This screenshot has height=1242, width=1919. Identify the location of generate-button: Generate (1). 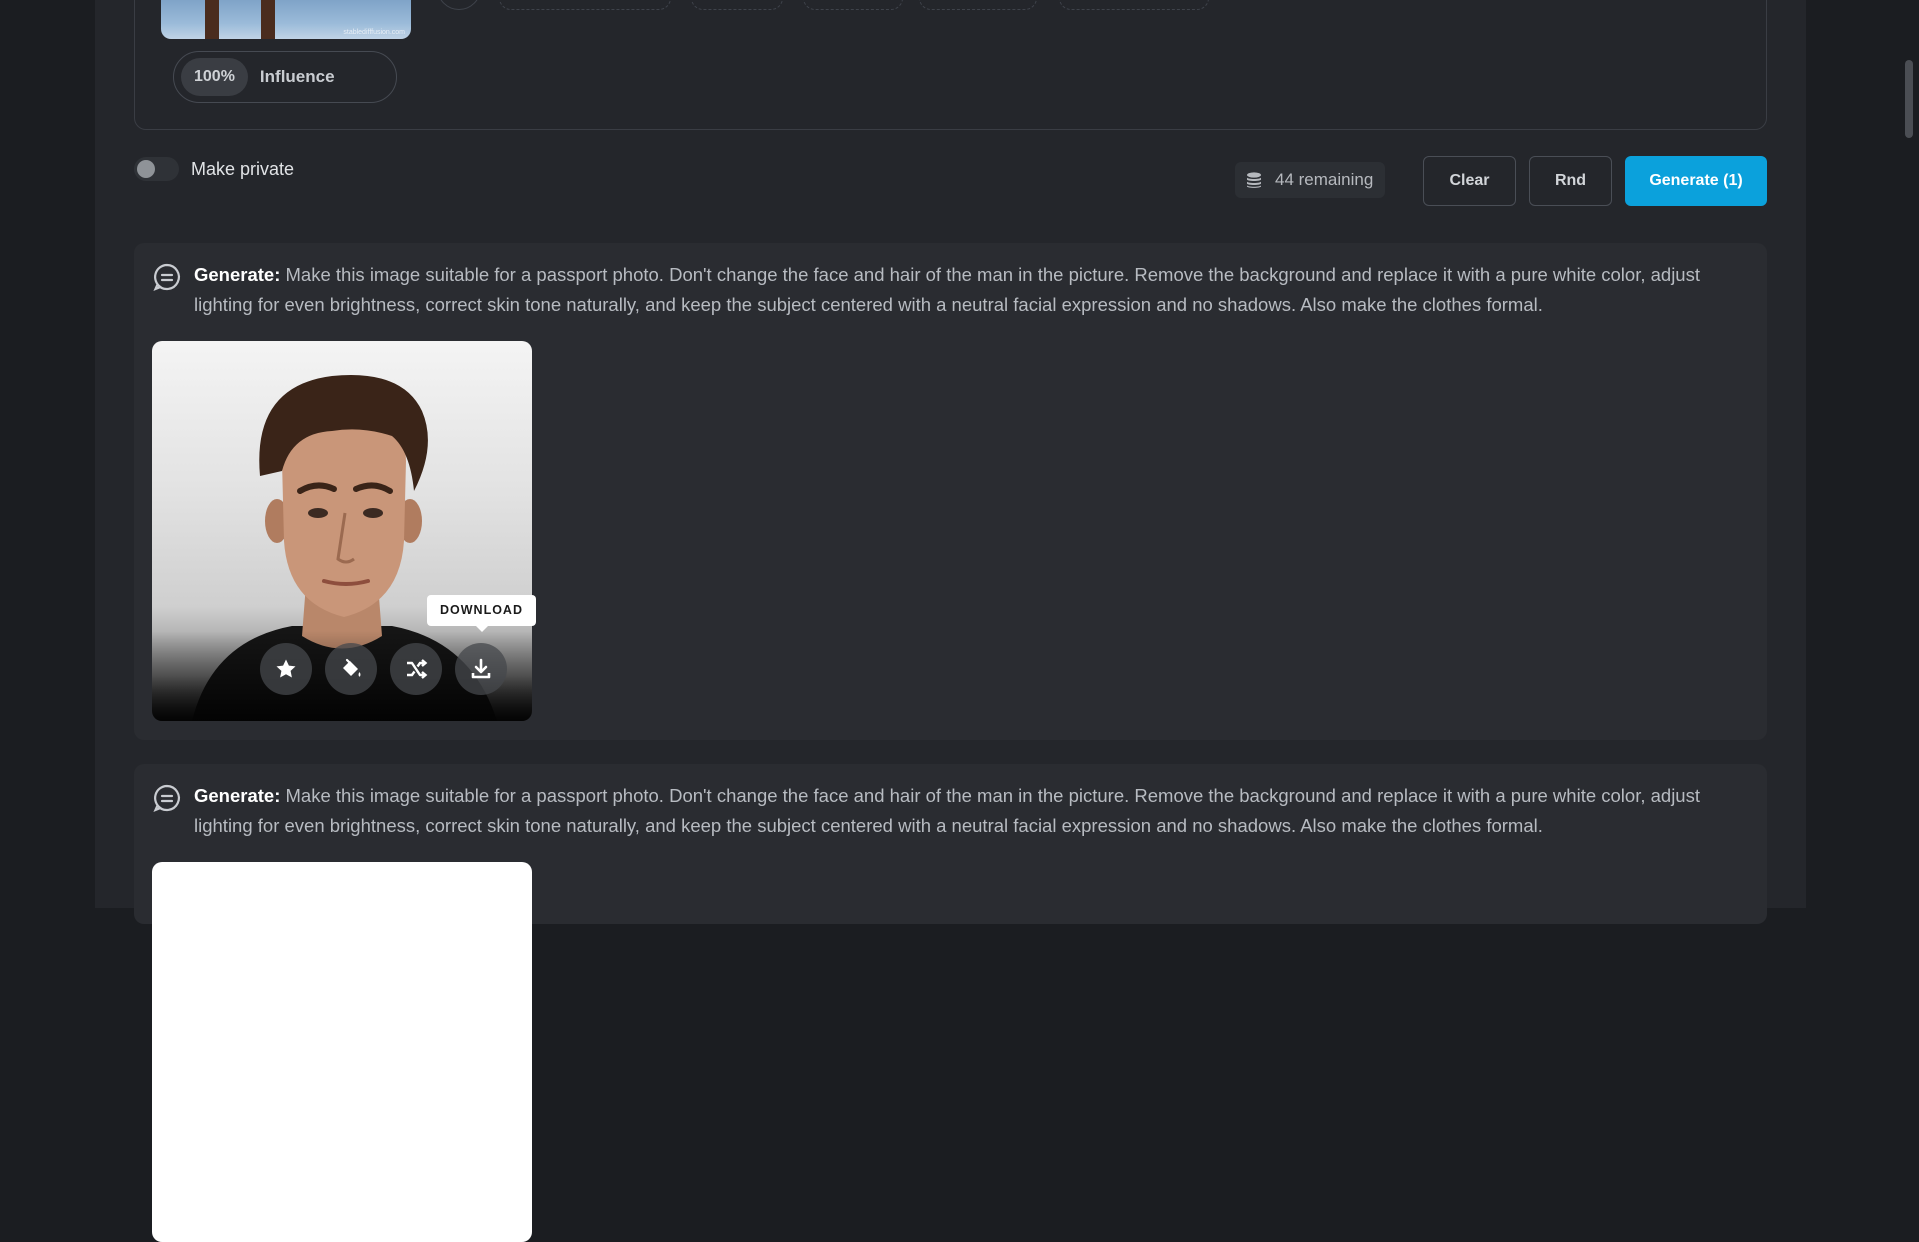
(1696, 181).